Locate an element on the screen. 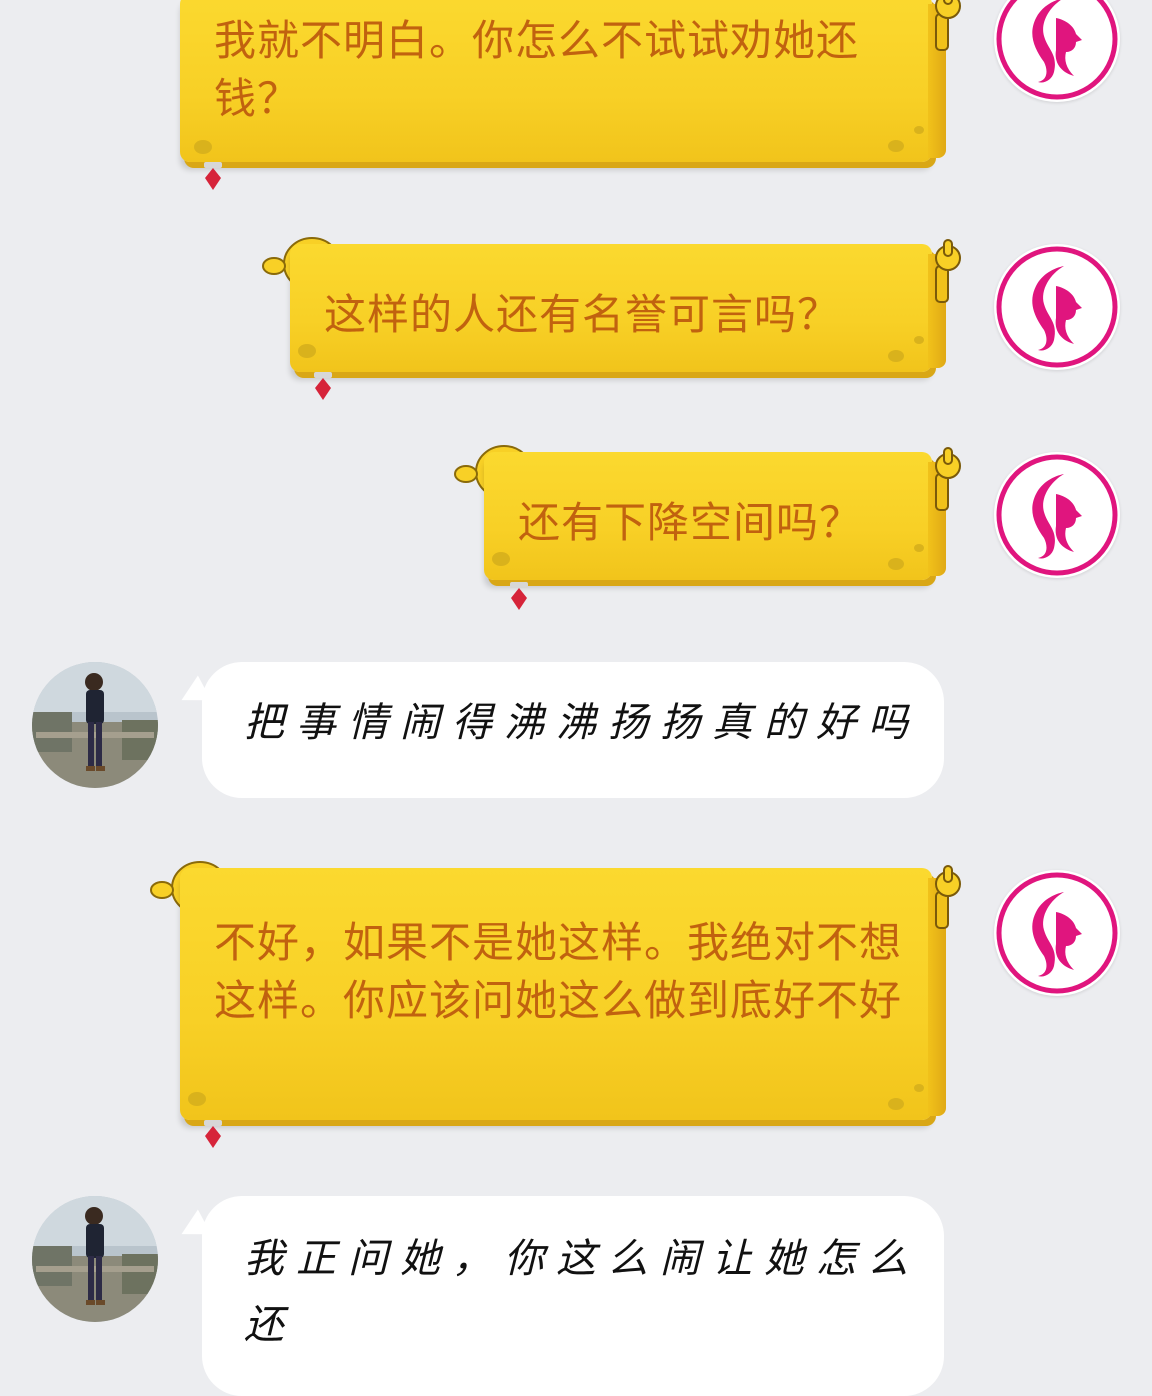  message-text: 这样的人还有名誉可言吗？ is located at coordinates (582, 314).